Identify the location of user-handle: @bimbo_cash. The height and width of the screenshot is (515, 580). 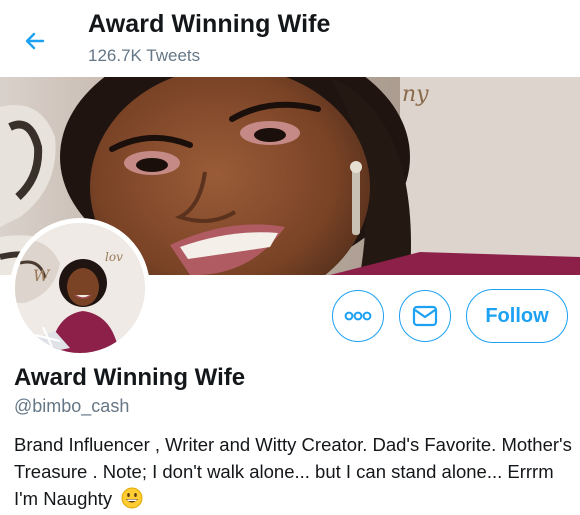
(72, 406).